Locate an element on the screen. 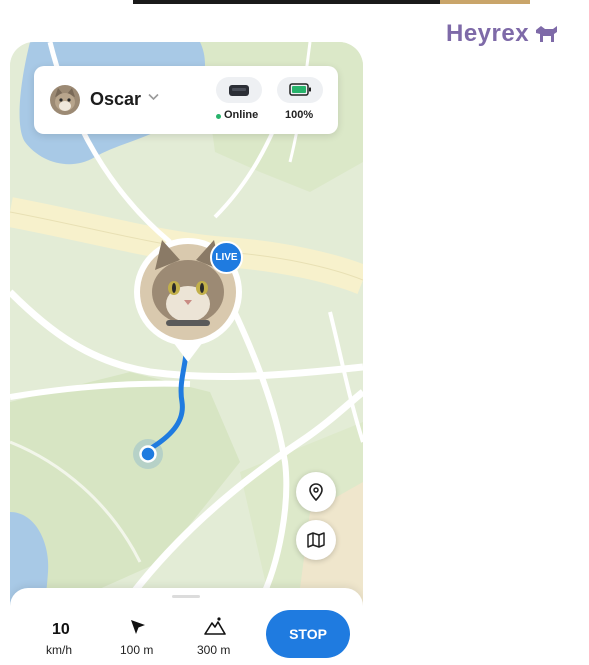 This screenshot has height=665, width=589. stop-button: STOP is located at coordinates (308, 634).